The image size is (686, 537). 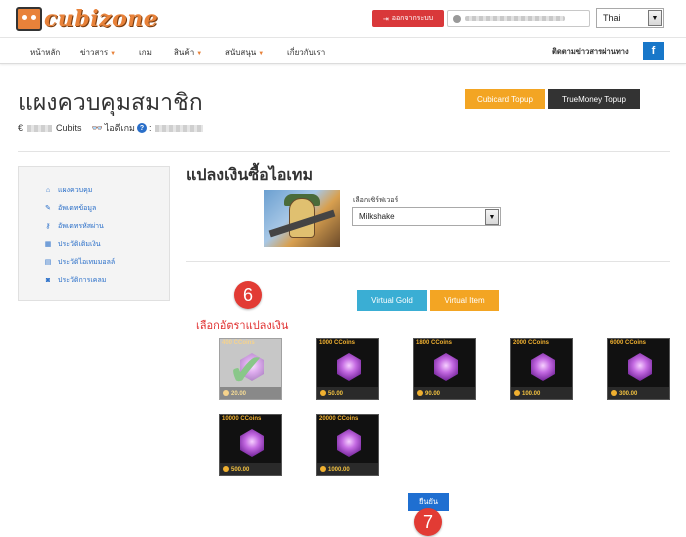 I want to click on package-title: 10000 CCoins, so click(x=242, y=419).